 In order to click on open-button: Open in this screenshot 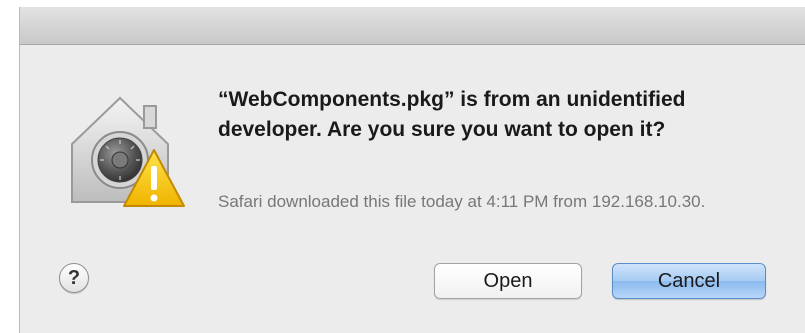, I will do `click(508, 281)`.